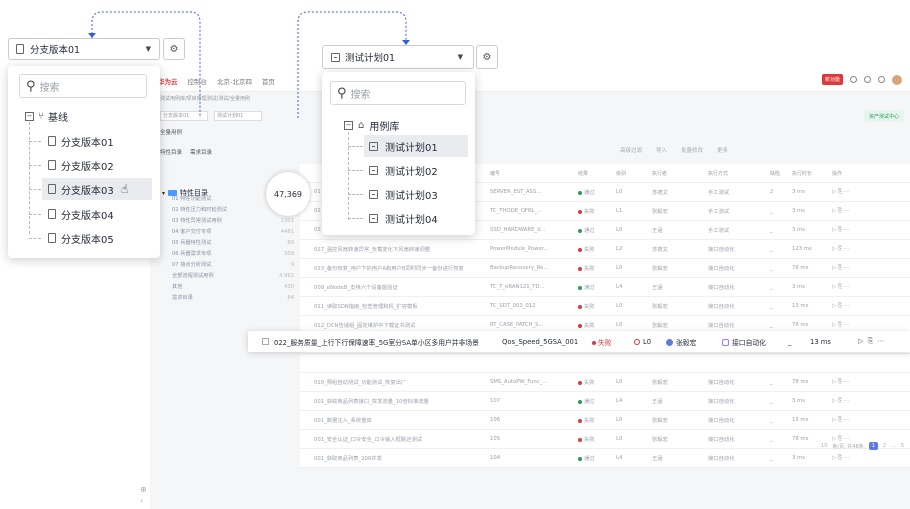 This screenshot has width=910, height=509. Describe the element at coordinates (853, 79) in the screenshot. I see `search-icon` at that location.